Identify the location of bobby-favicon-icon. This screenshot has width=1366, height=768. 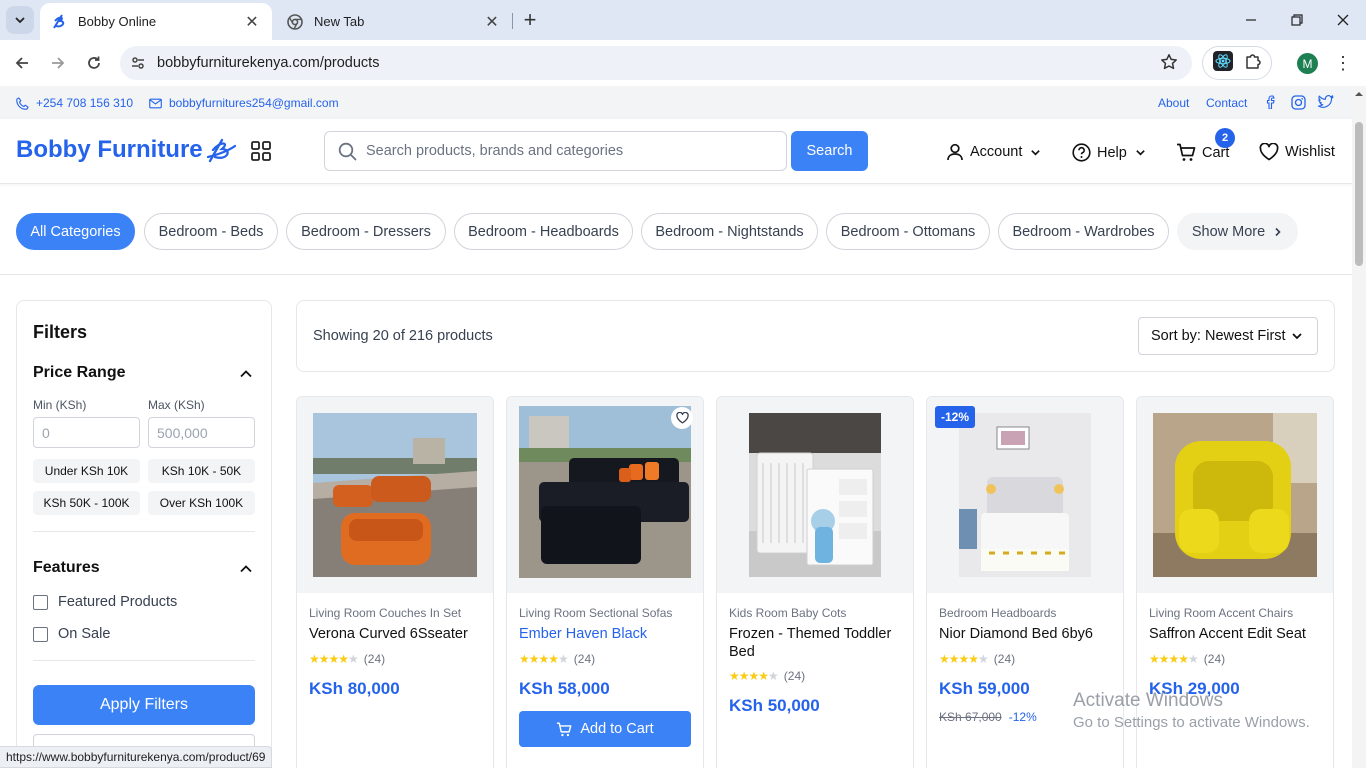
(59, 22).